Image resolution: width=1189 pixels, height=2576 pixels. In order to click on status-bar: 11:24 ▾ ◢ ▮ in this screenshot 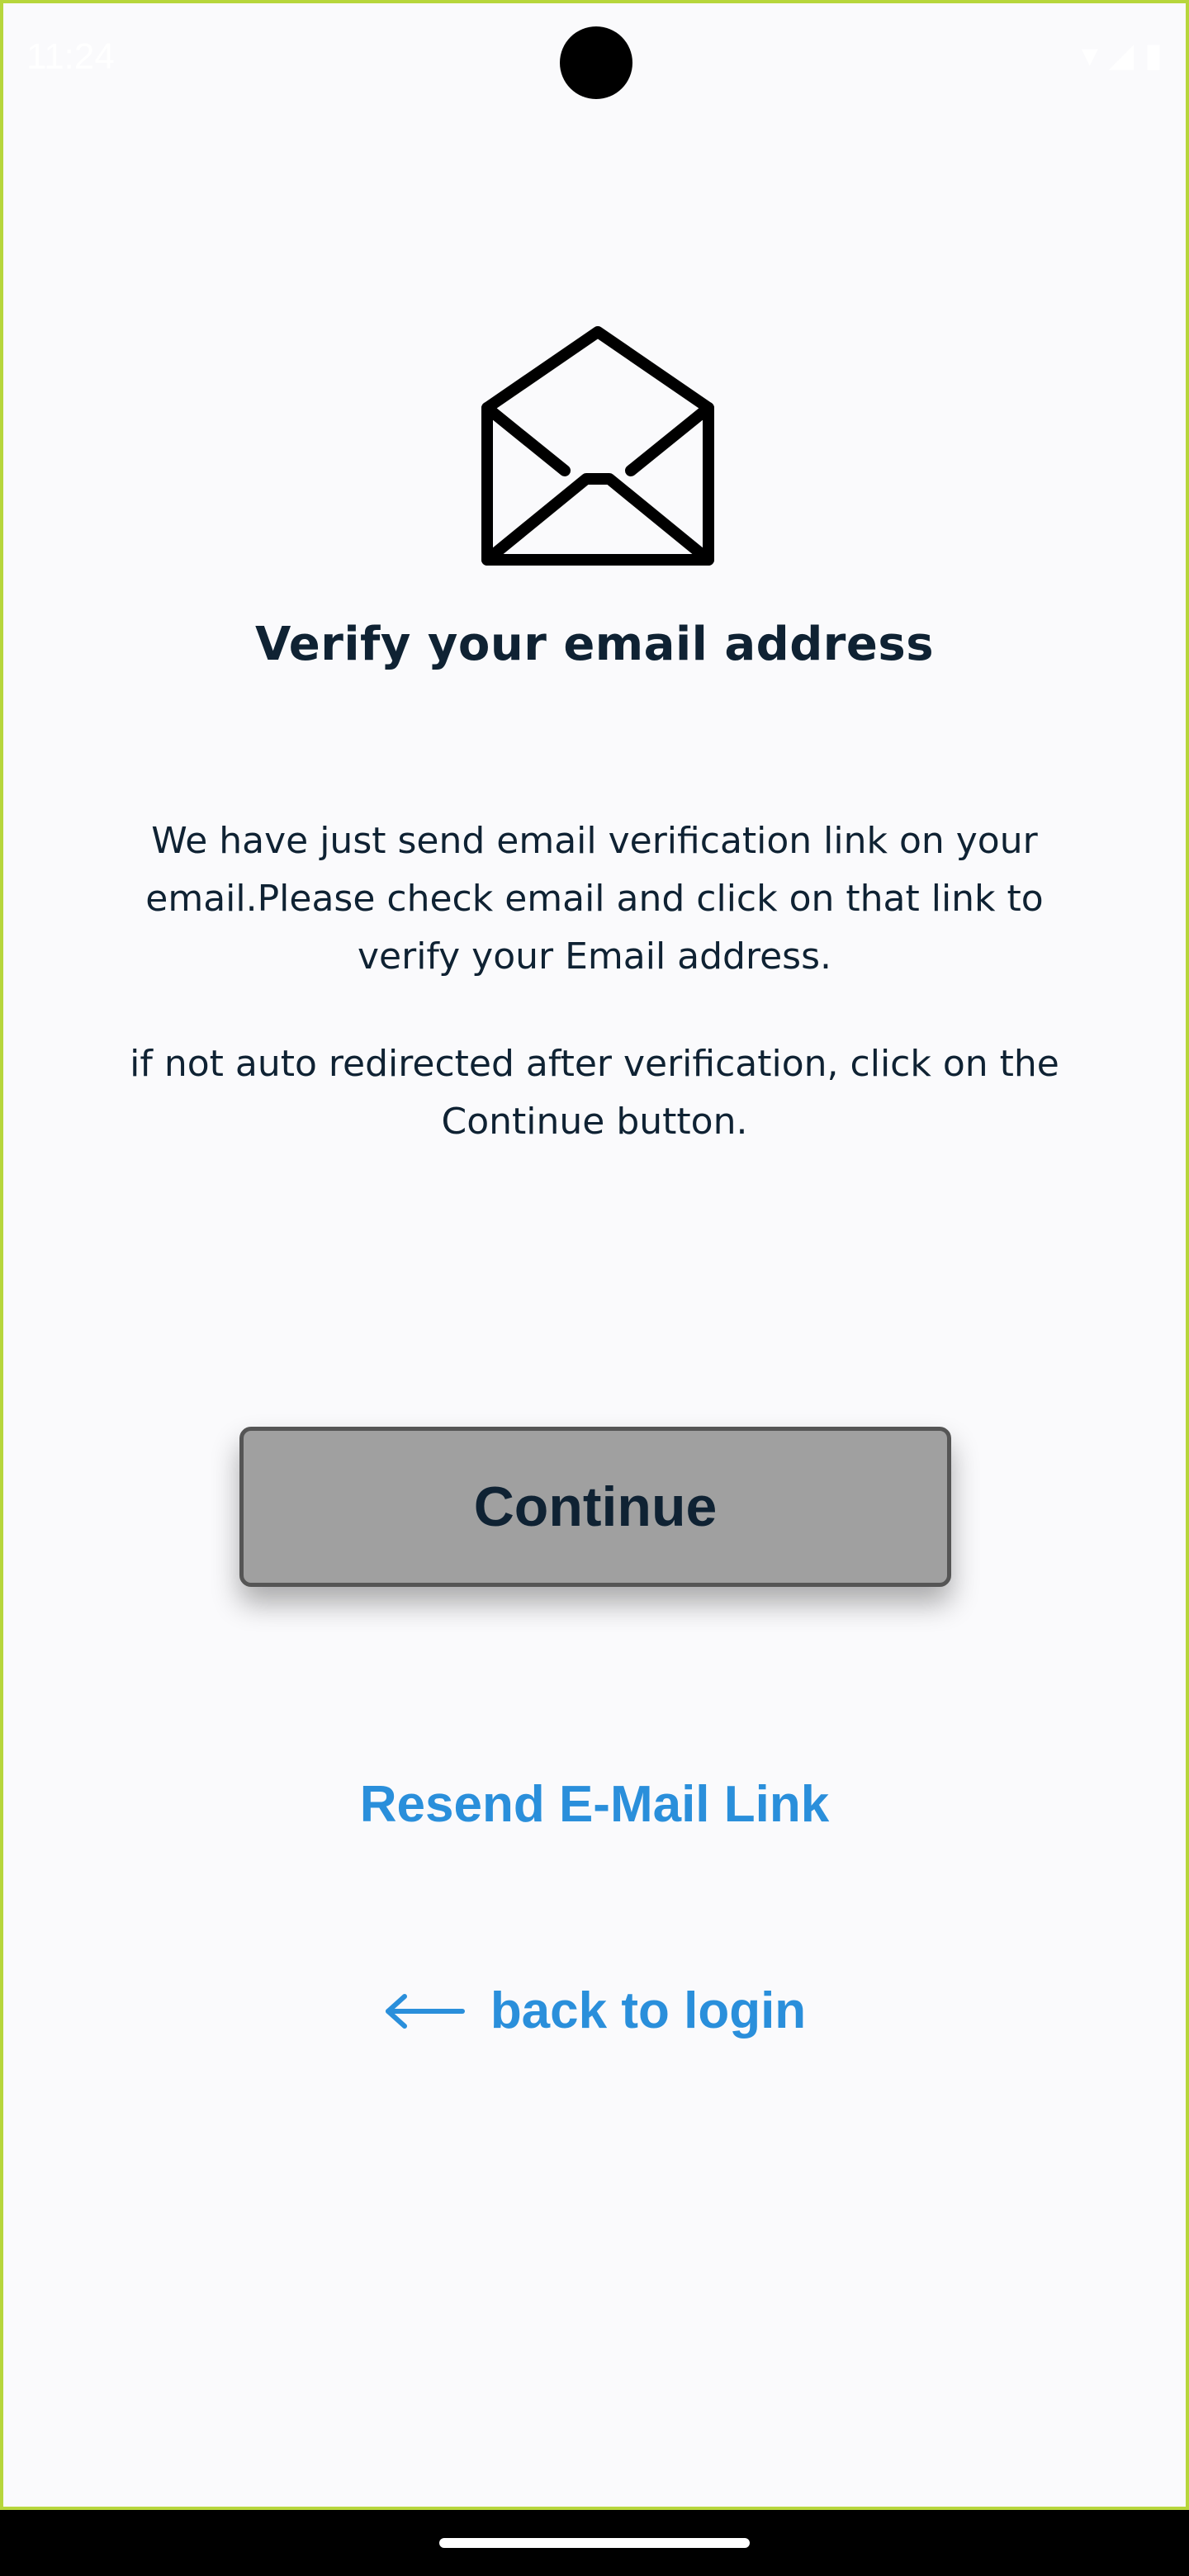, I will do `click(594, 61)`.